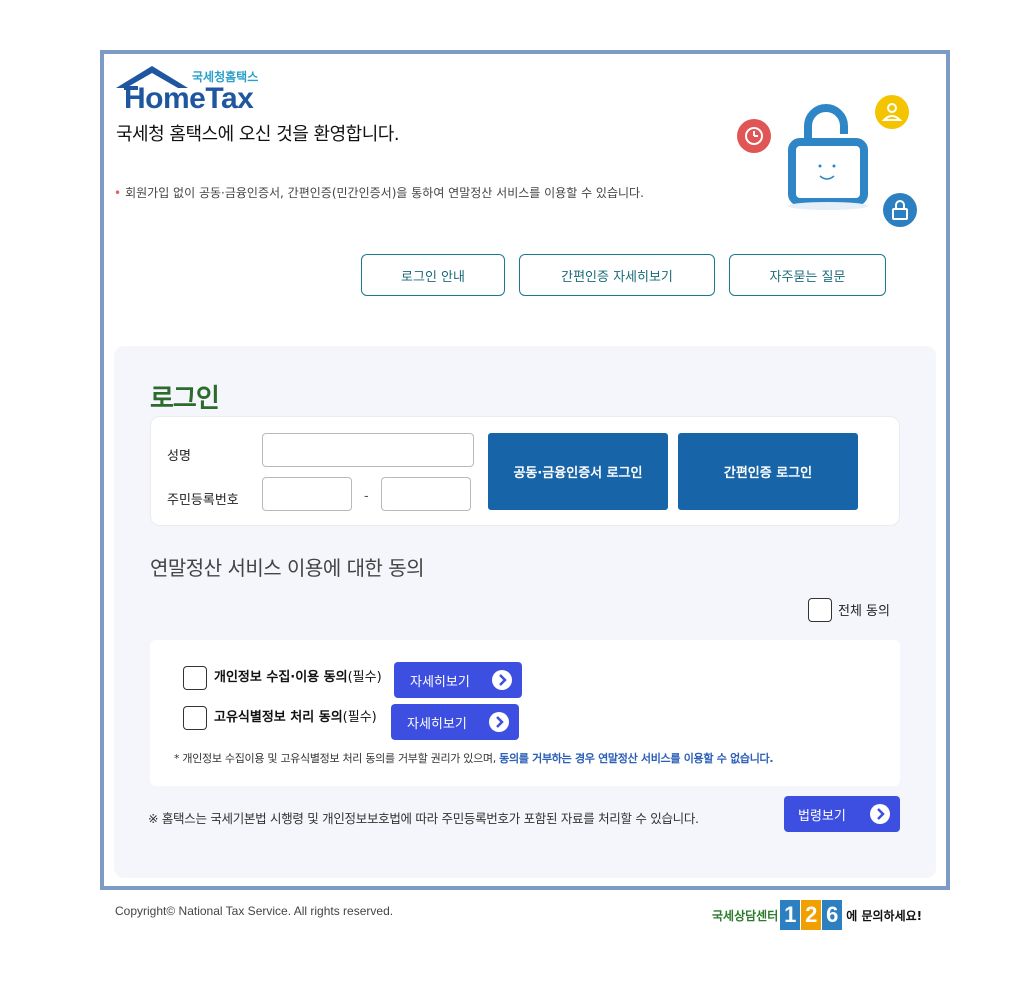 This screenshot has height=983, width=1009. I want to click on call-center-banner: 국세상담센터 1 2 6 에 문의하세요!, so click(817, 915).